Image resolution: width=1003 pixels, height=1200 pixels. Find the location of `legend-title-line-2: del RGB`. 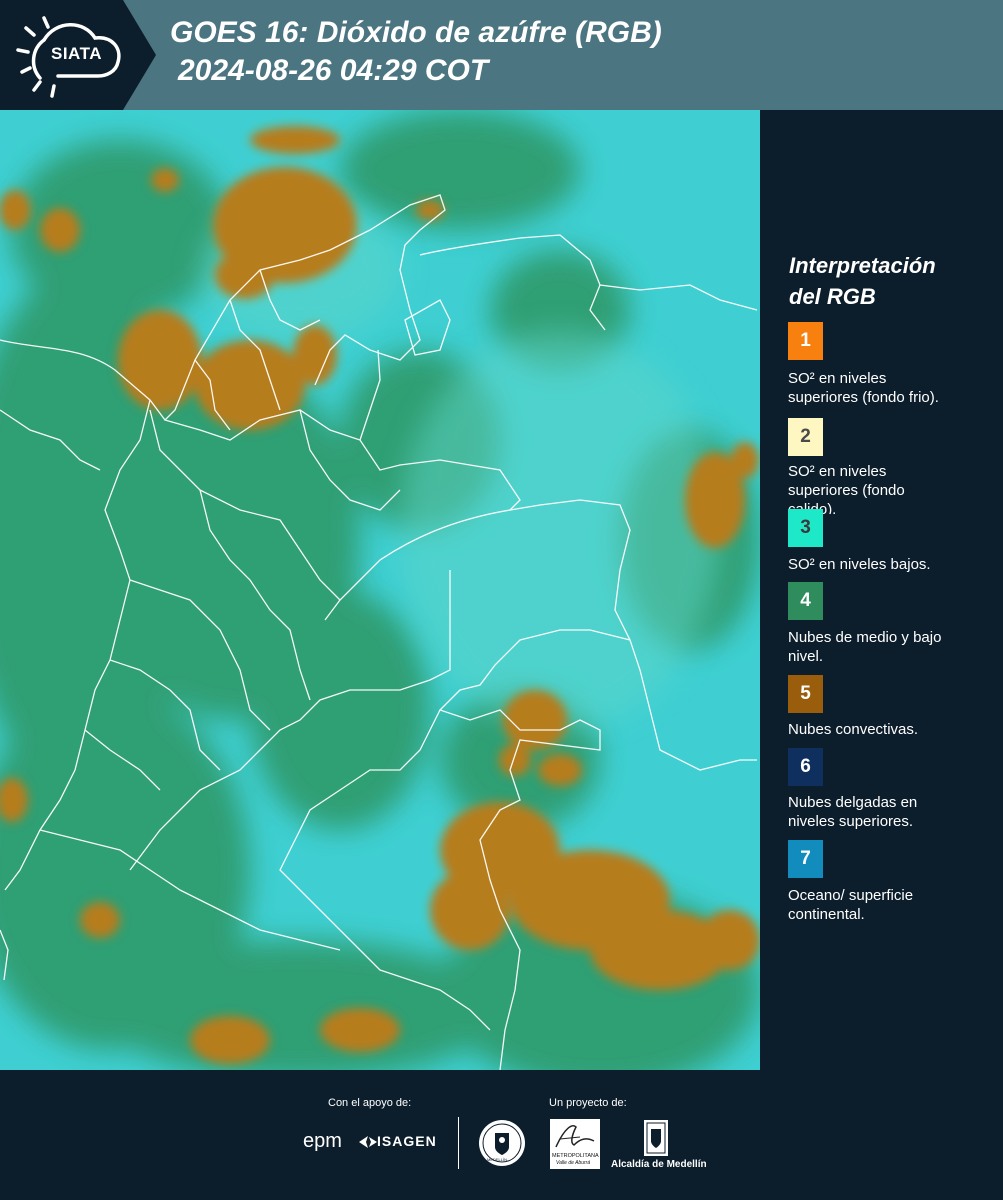

legend-title-line-2: del RGB is located at coordinates (832, 296).